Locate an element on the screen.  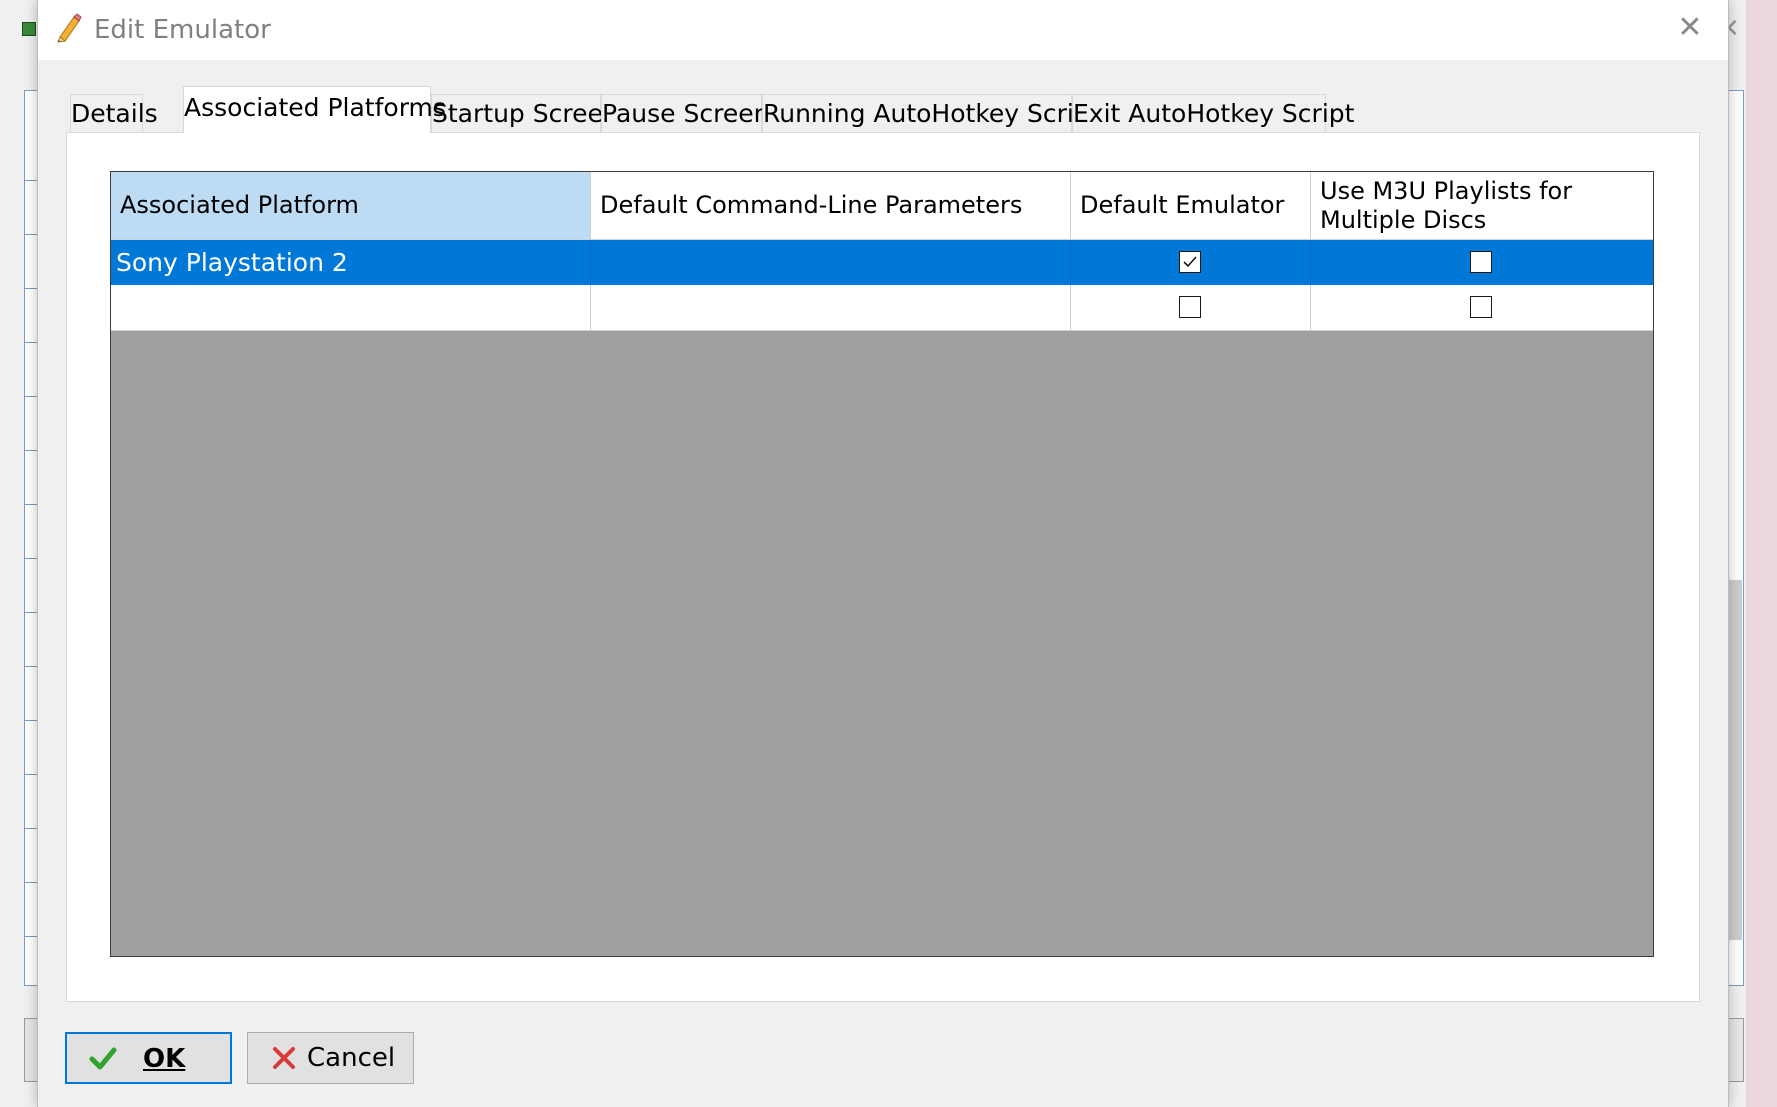
column-header-associated-platform: Associated Platform is located at coordinates (351, 205).